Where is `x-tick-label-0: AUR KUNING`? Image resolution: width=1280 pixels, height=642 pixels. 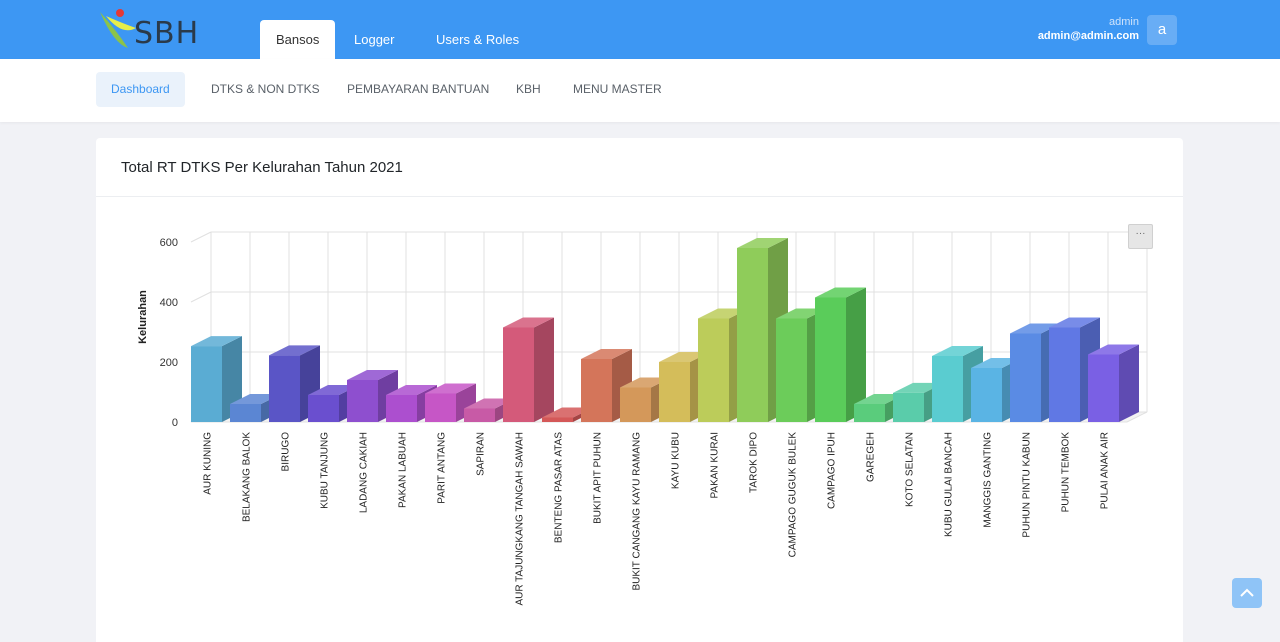
x-tick-label-0: AUR KUNING is located at coordinates (208, 463).